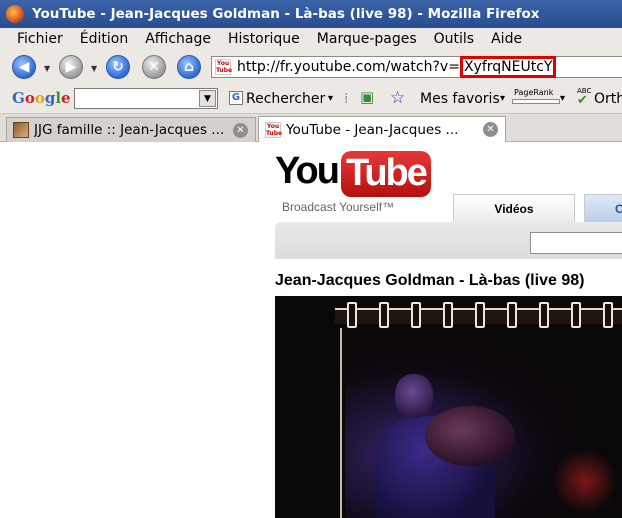 The width and height of the screenshot is (622, 518). I want to click on google-search-input: ▼, so click(146, 98).